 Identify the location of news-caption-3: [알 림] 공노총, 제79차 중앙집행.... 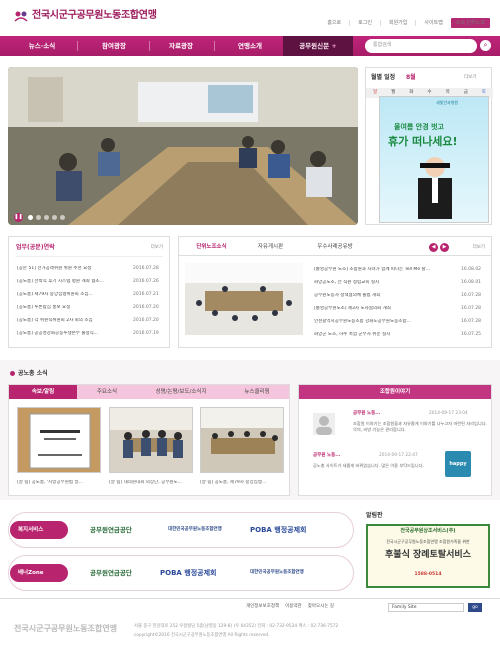
(243, 482).